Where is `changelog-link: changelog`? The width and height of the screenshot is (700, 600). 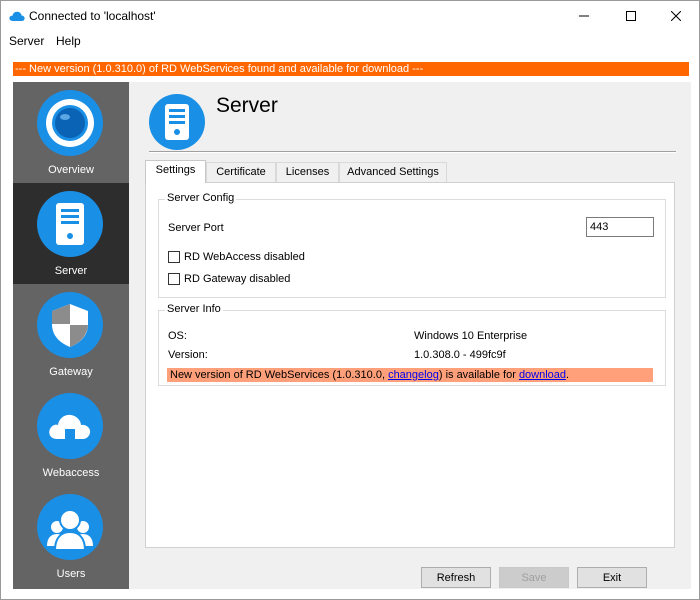 changelog-link: changelog is located at coordinates (413, 375).